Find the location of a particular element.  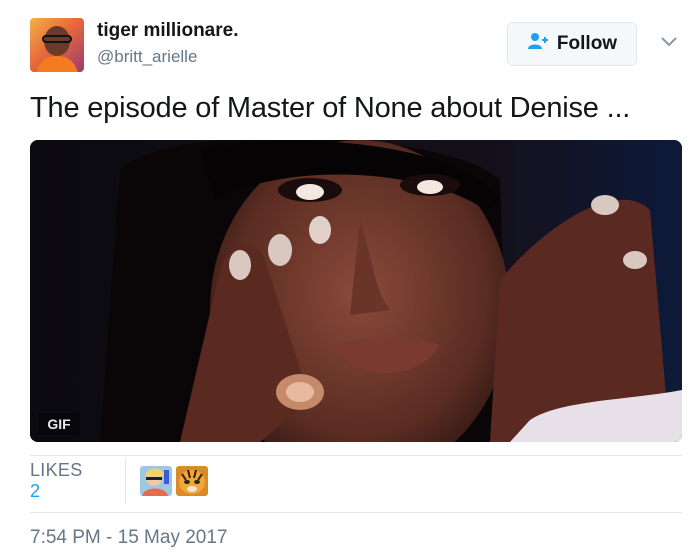

gif-badge: GIF is located at coordinates (59, 424).